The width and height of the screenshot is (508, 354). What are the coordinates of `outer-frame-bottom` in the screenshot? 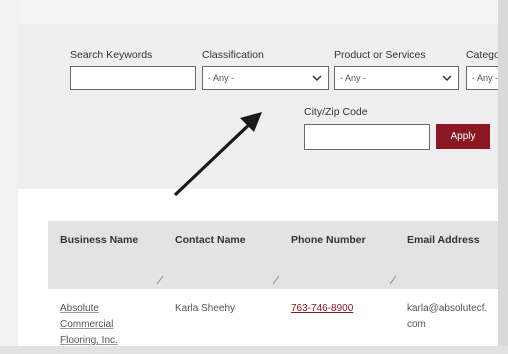 It's located at (254, 350).